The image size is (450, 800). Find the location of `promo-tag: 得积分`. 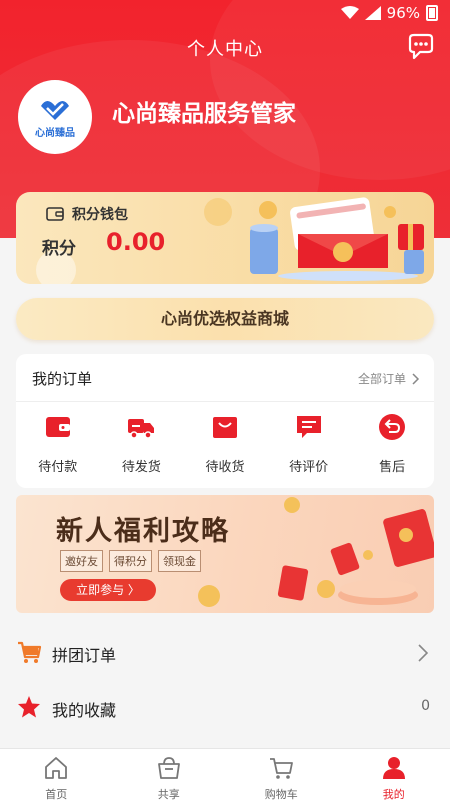

promo-tag: 得积分 is located at coordinates (130, 561).